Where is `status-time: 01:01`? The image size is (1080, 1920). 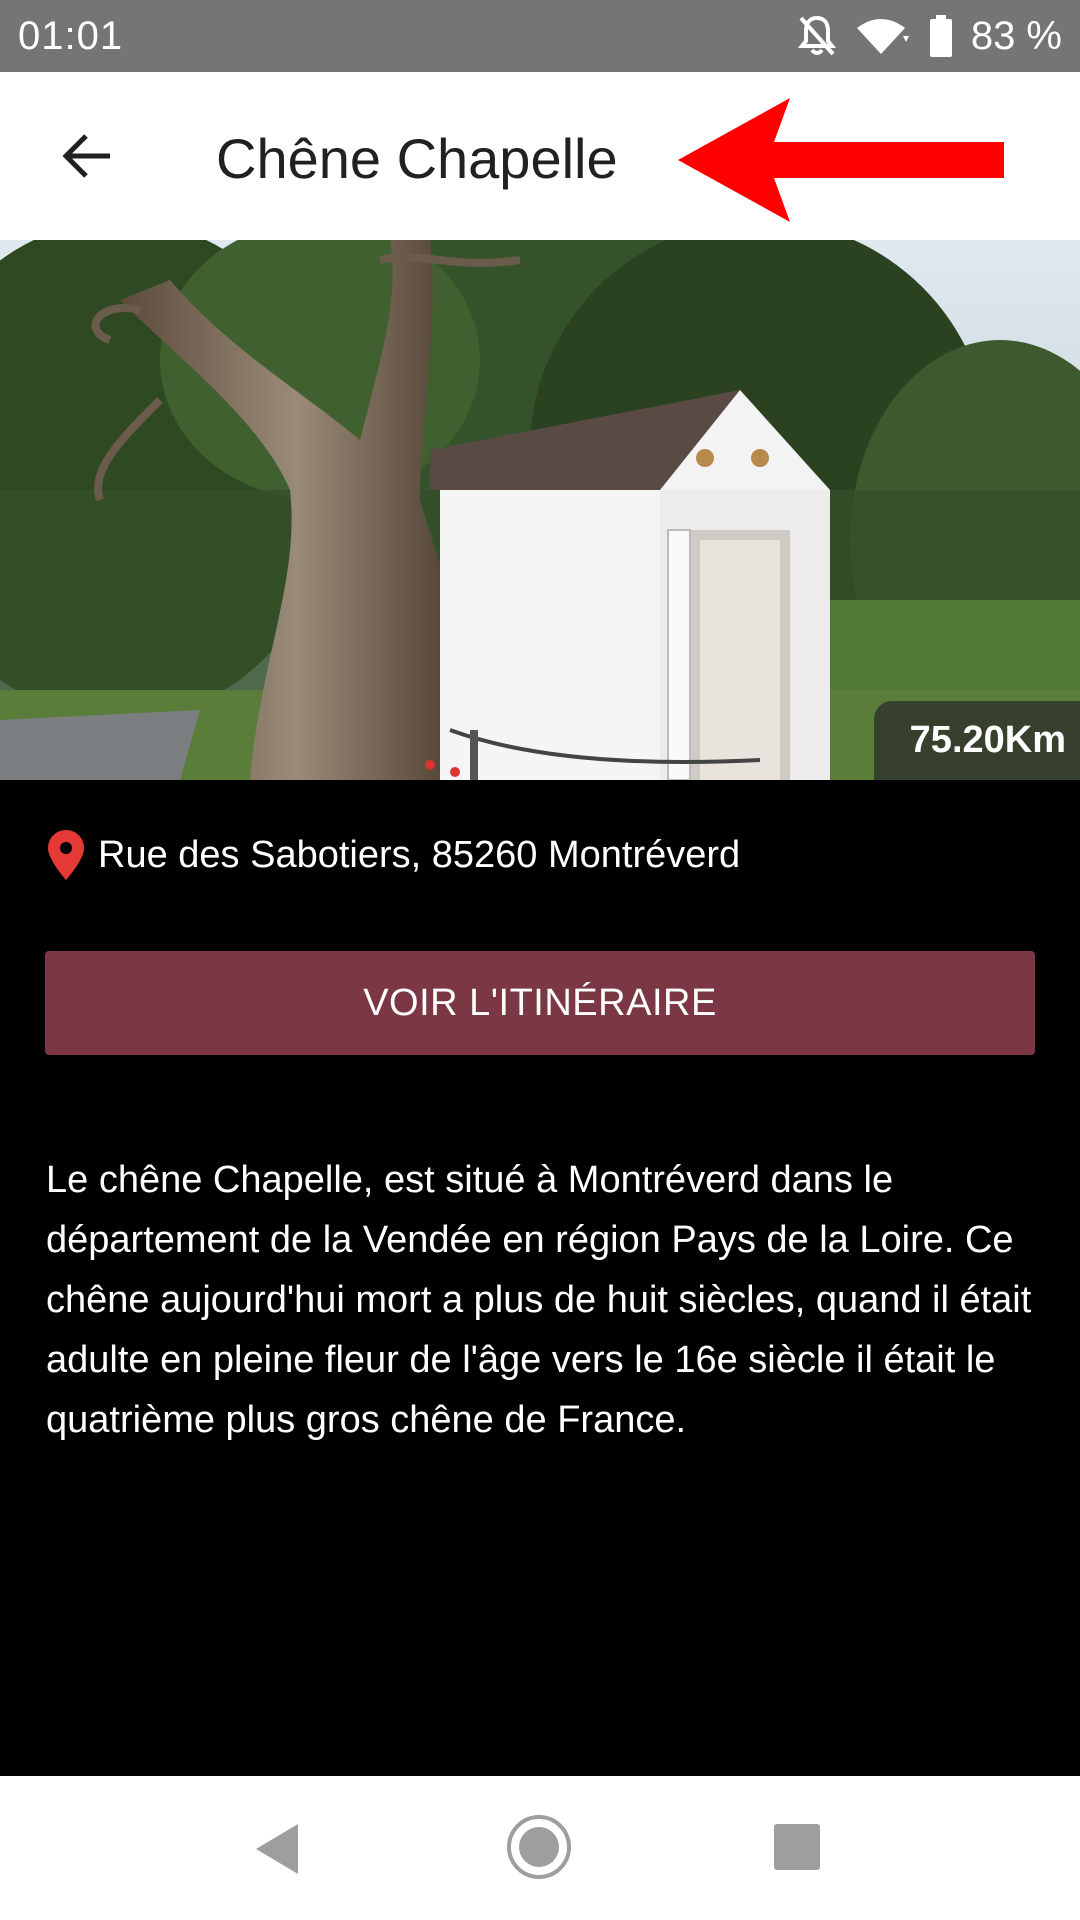 status-time: 01:01 is located at coordinates (71, 35).